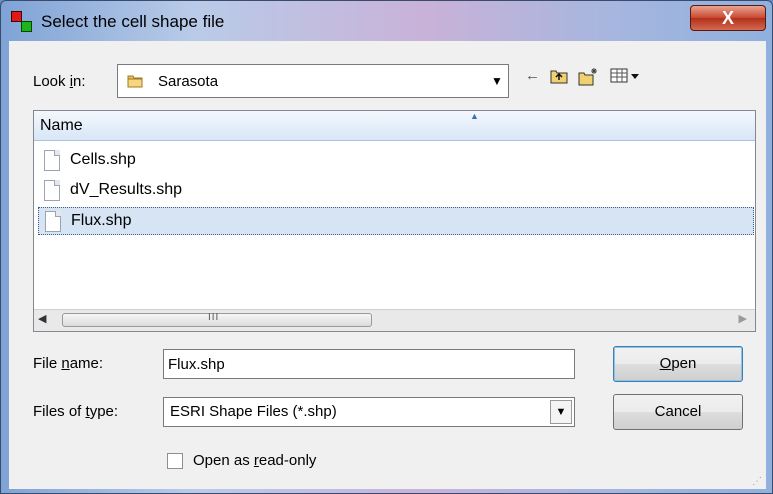 This screenshot has width=773, height=494. Describe the element at coordinates (188, 81) in the screenshot. I see `look-in-value: Sarasota` at that location.